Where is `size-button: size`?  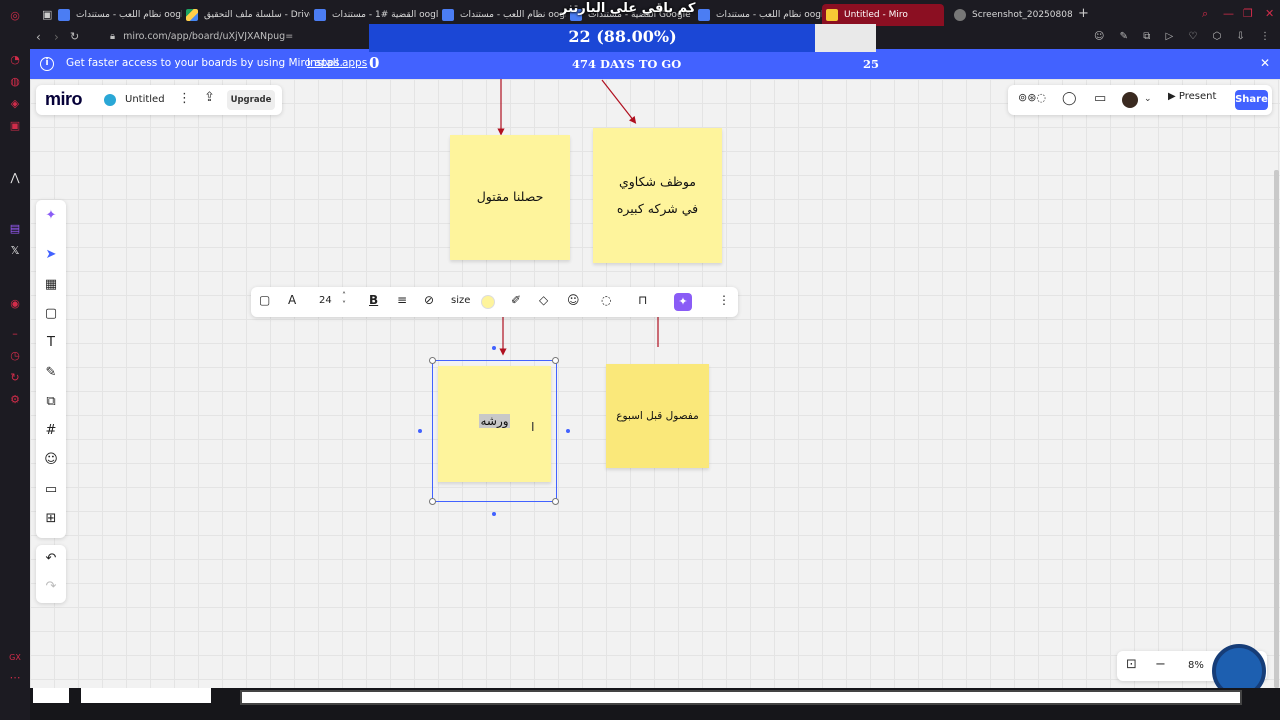
size-button: size is located at coordinates (460, 300).